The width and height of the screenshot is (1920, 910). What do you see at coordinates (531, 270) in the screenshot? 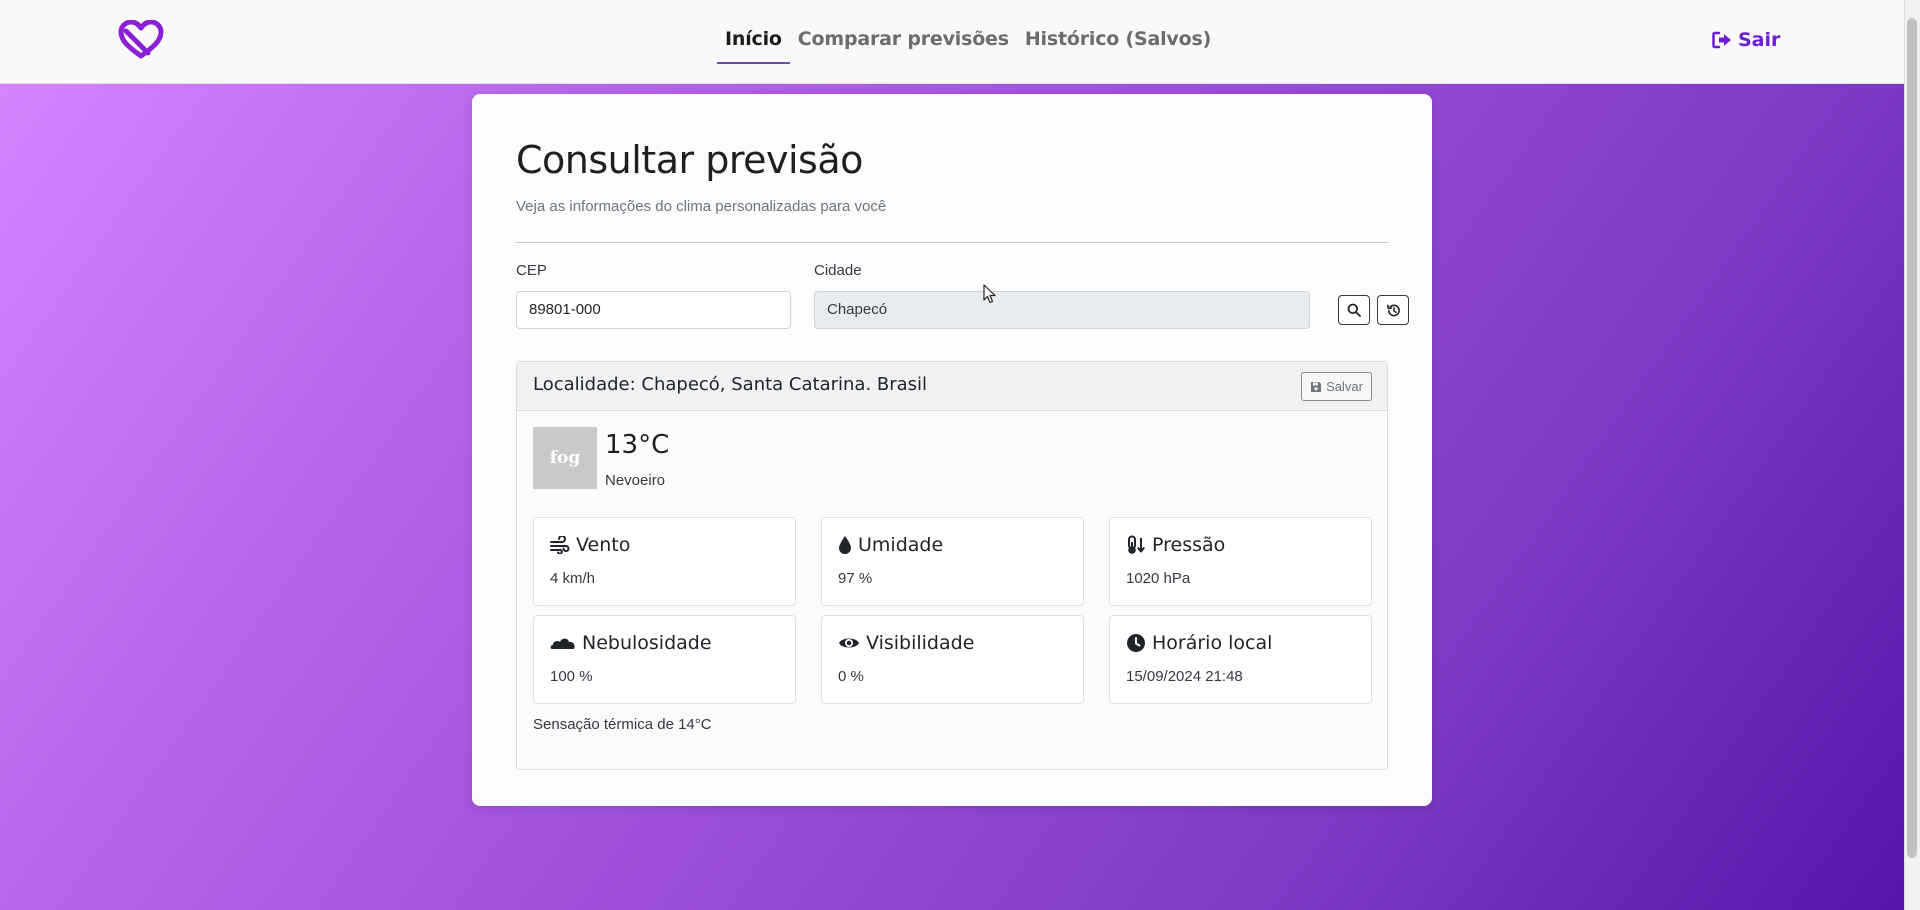
I see `cep-label: CEP` at bounding box center [531, 270].